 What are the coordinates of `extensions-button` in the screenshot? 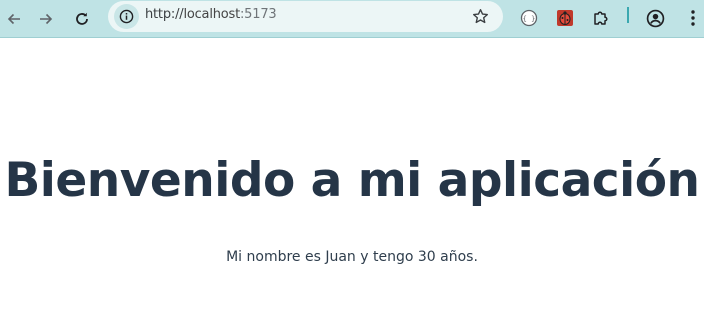 It's located at (601, 18).